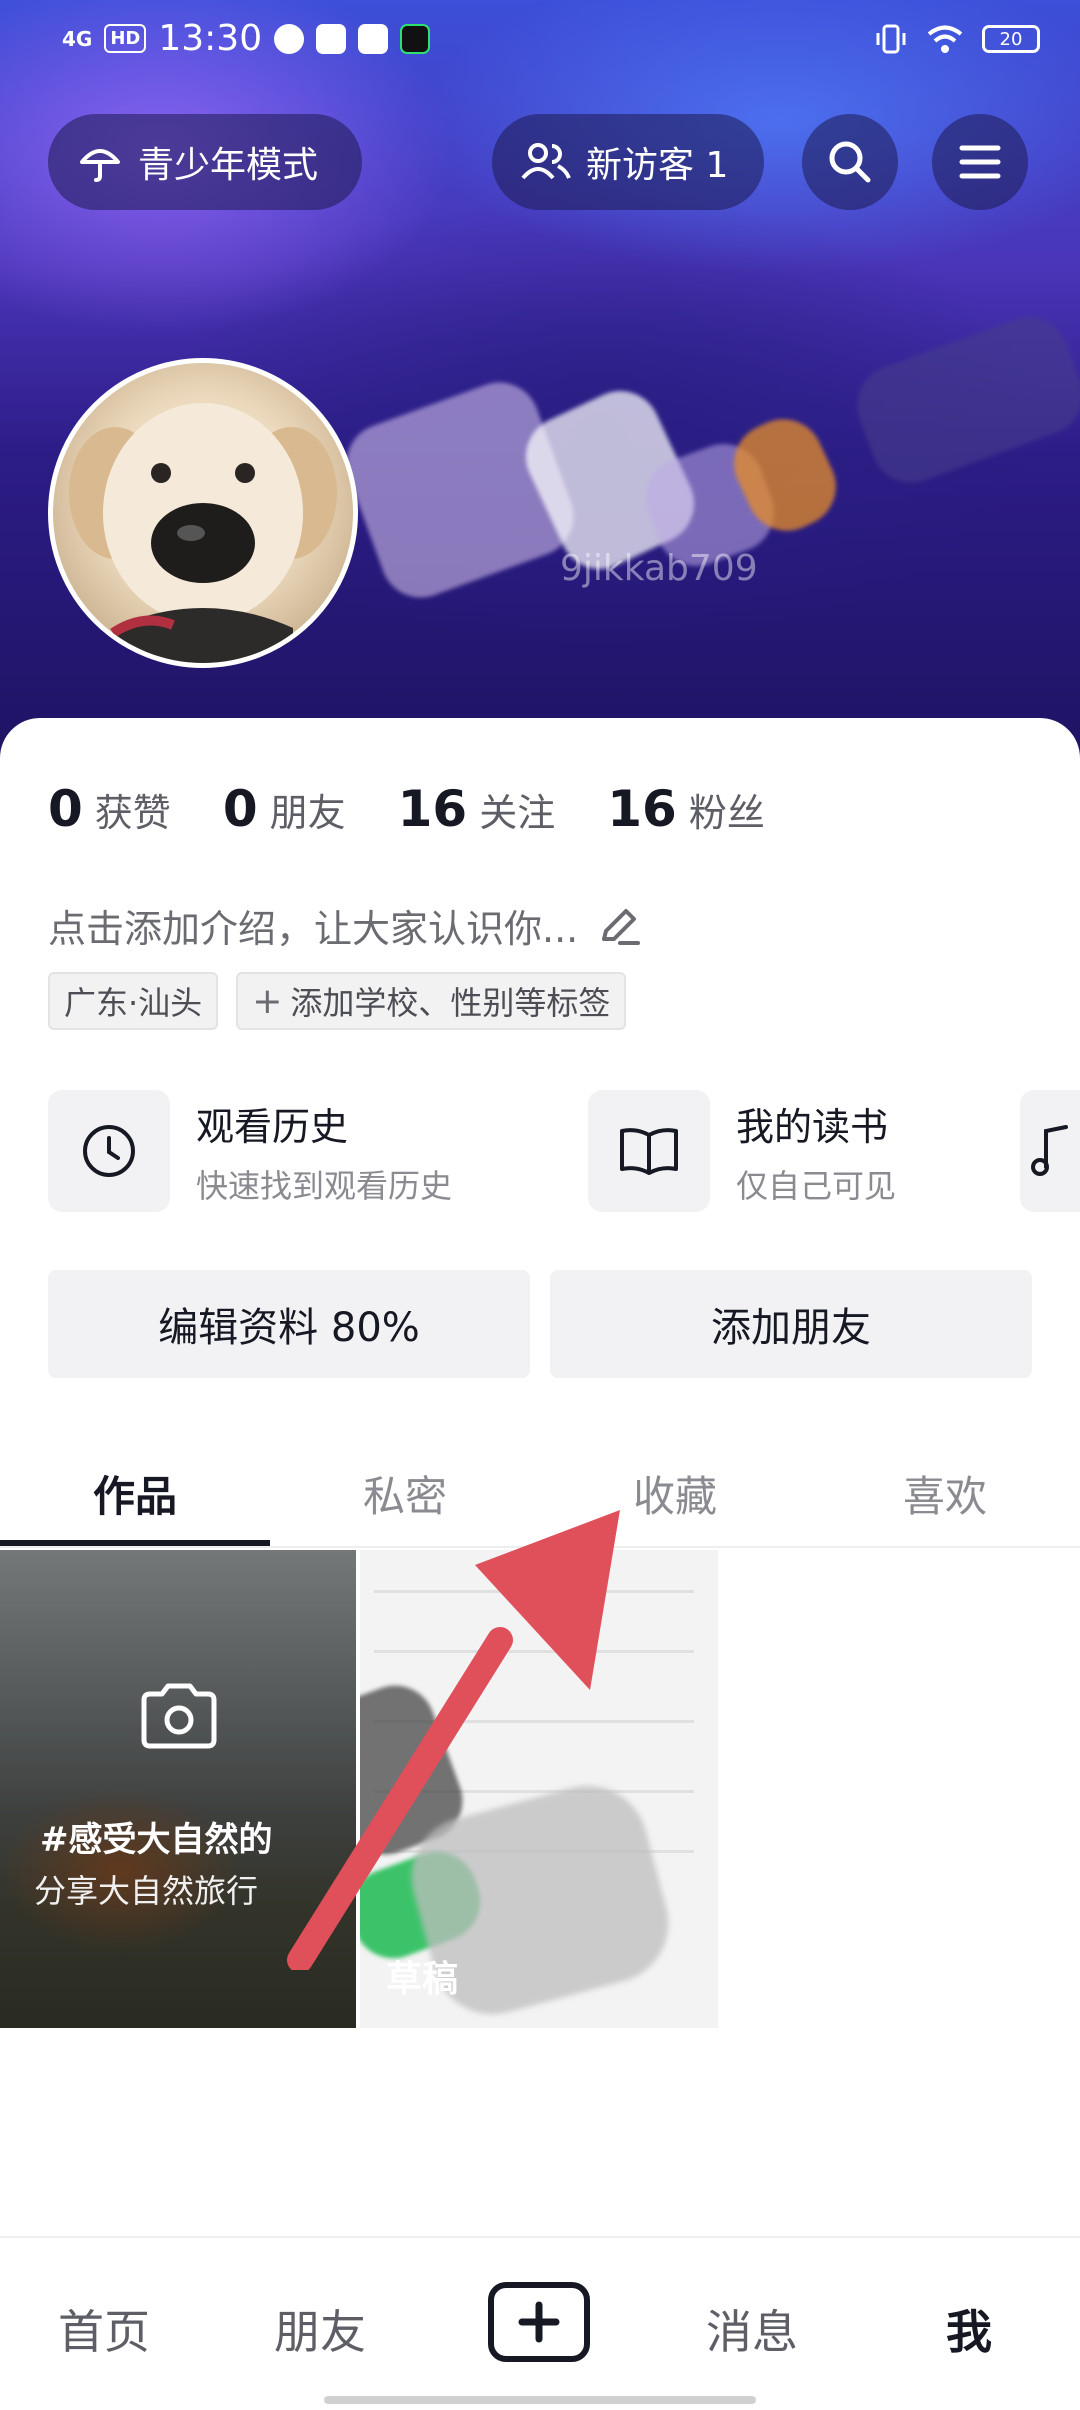 This screenshot has width=1080, height=2410. I want to click on nav-friends: 朋友, so click(320, 2329).